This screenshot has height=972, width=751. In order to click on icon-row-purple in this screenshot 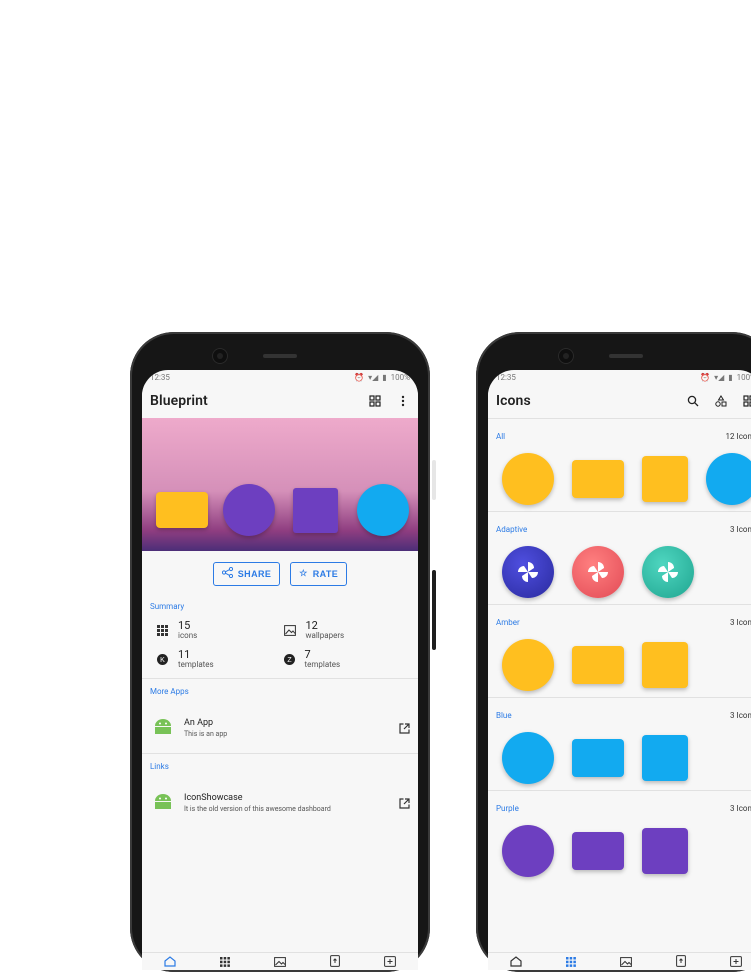, I will do `click(619, 851)`.